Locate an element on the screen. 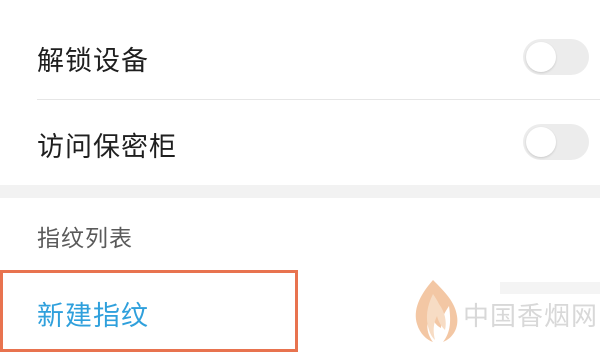 The height and width of the screenshot is (357, 600). new-fingerprint-button: 新建指纹 is located at coordinates (93, 313).